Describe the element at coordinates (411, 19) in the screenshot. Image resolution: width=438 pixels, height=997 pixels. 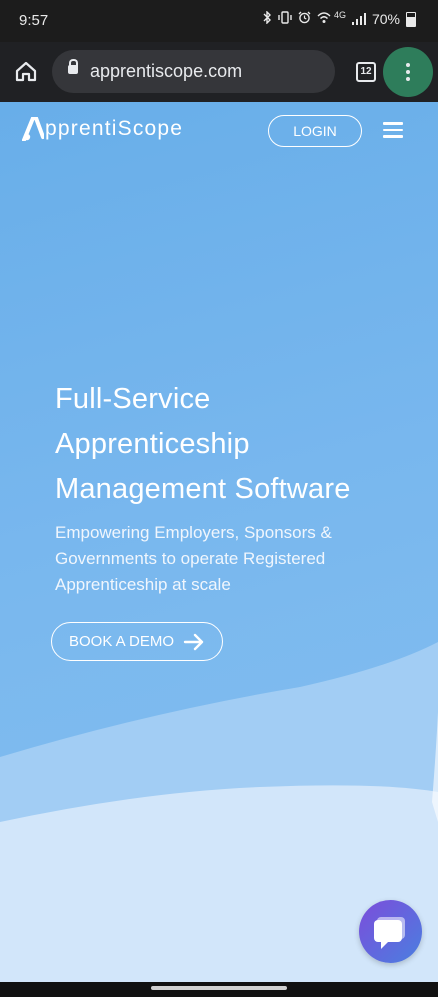
I see `battery-icon` at that location.